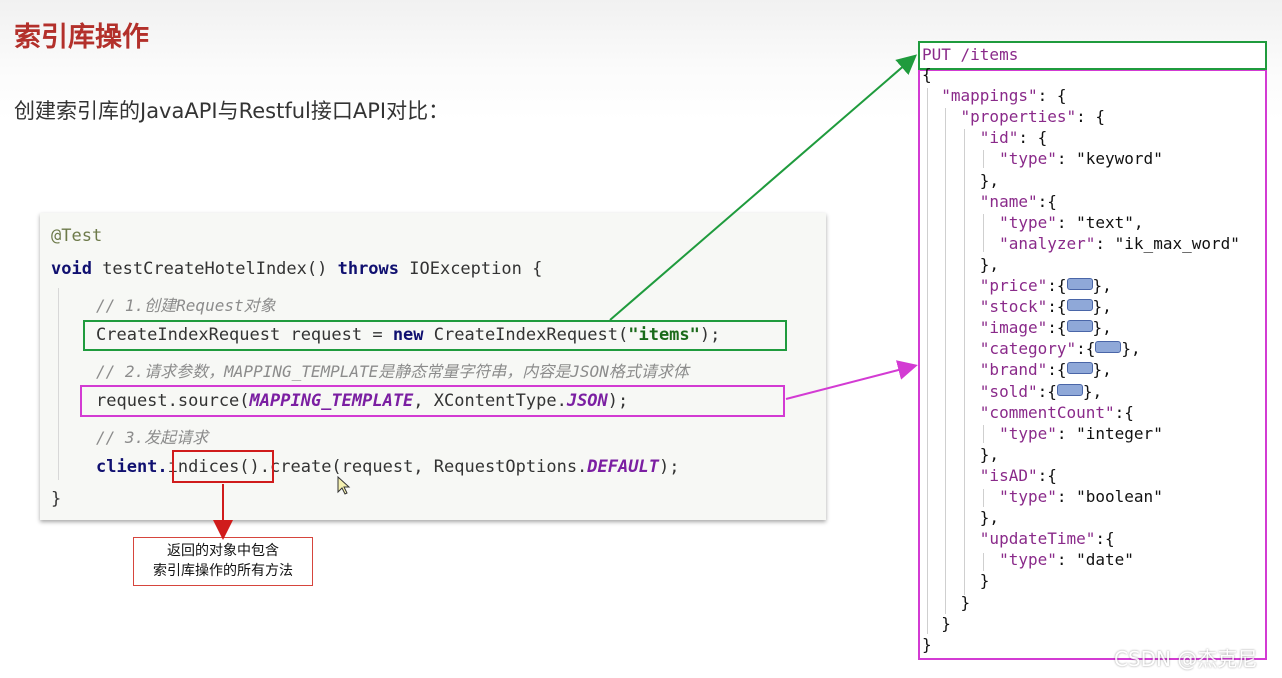 The height and width of the screenshot is (678, 1282). Describe the element at coordinates (851, 380) in the screenshot. I see `arrow-pink` at that location.